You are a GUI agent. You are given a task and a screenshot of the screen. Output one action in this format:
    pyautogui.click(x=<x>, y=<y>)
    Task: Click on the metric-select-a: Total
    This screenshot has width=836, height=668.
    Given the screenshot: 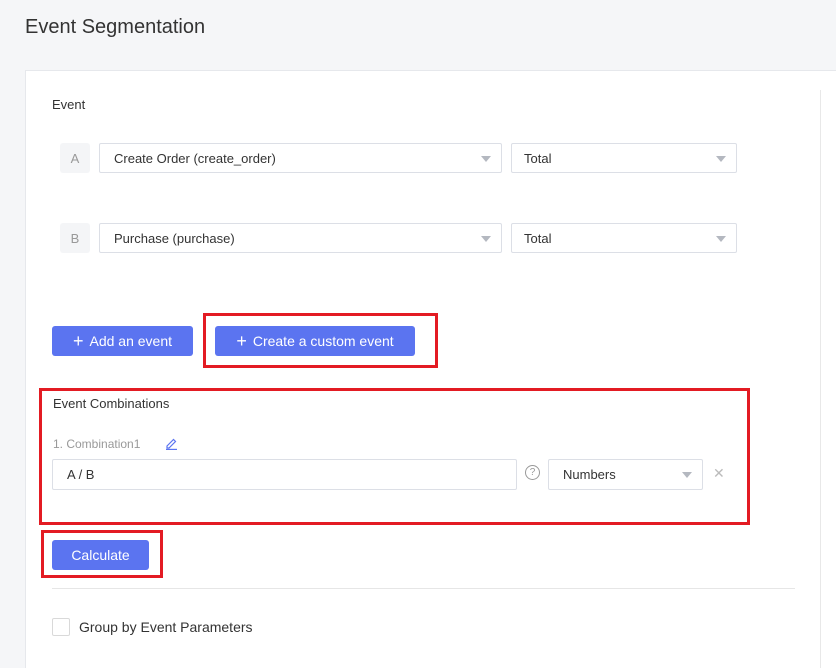 What is the action you would take?
    pyautogui.click(x=624, y=158)
    